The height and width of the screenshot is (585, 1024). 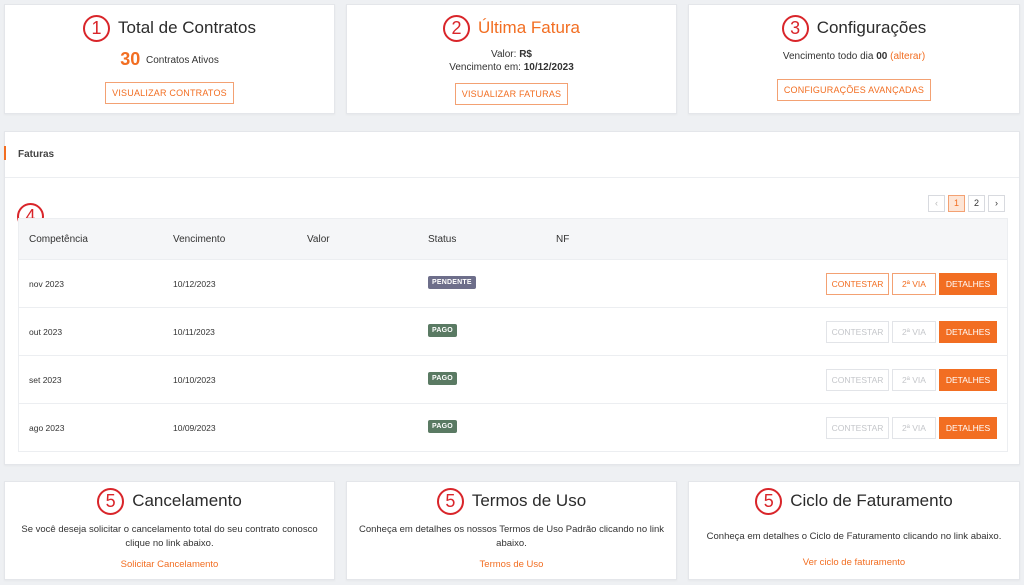 I want to click on panel-title: Faturas, so click(x=36, y=154).